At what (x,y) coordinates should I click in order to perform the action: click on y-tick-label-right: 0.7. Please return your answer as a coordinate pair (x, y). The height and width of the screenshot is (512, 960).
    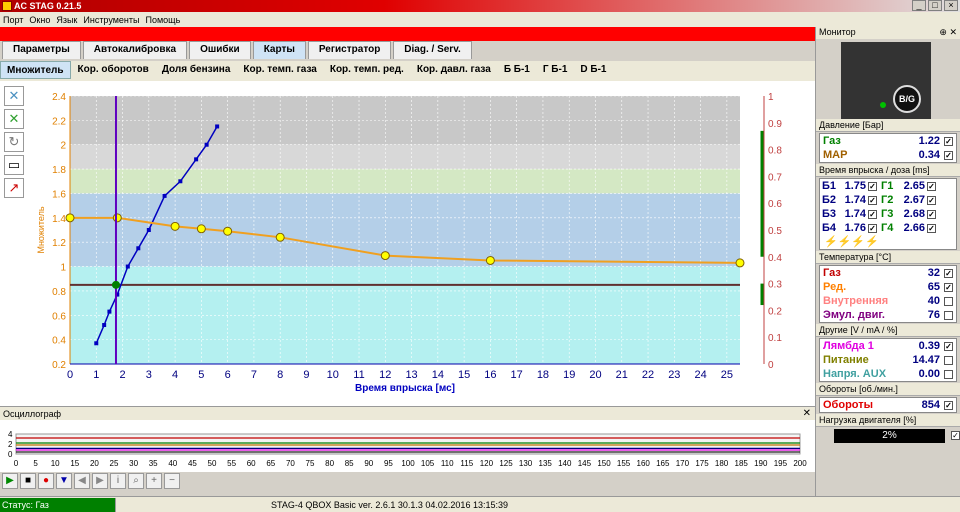
    Looking at the image, I should click on (775, 177).